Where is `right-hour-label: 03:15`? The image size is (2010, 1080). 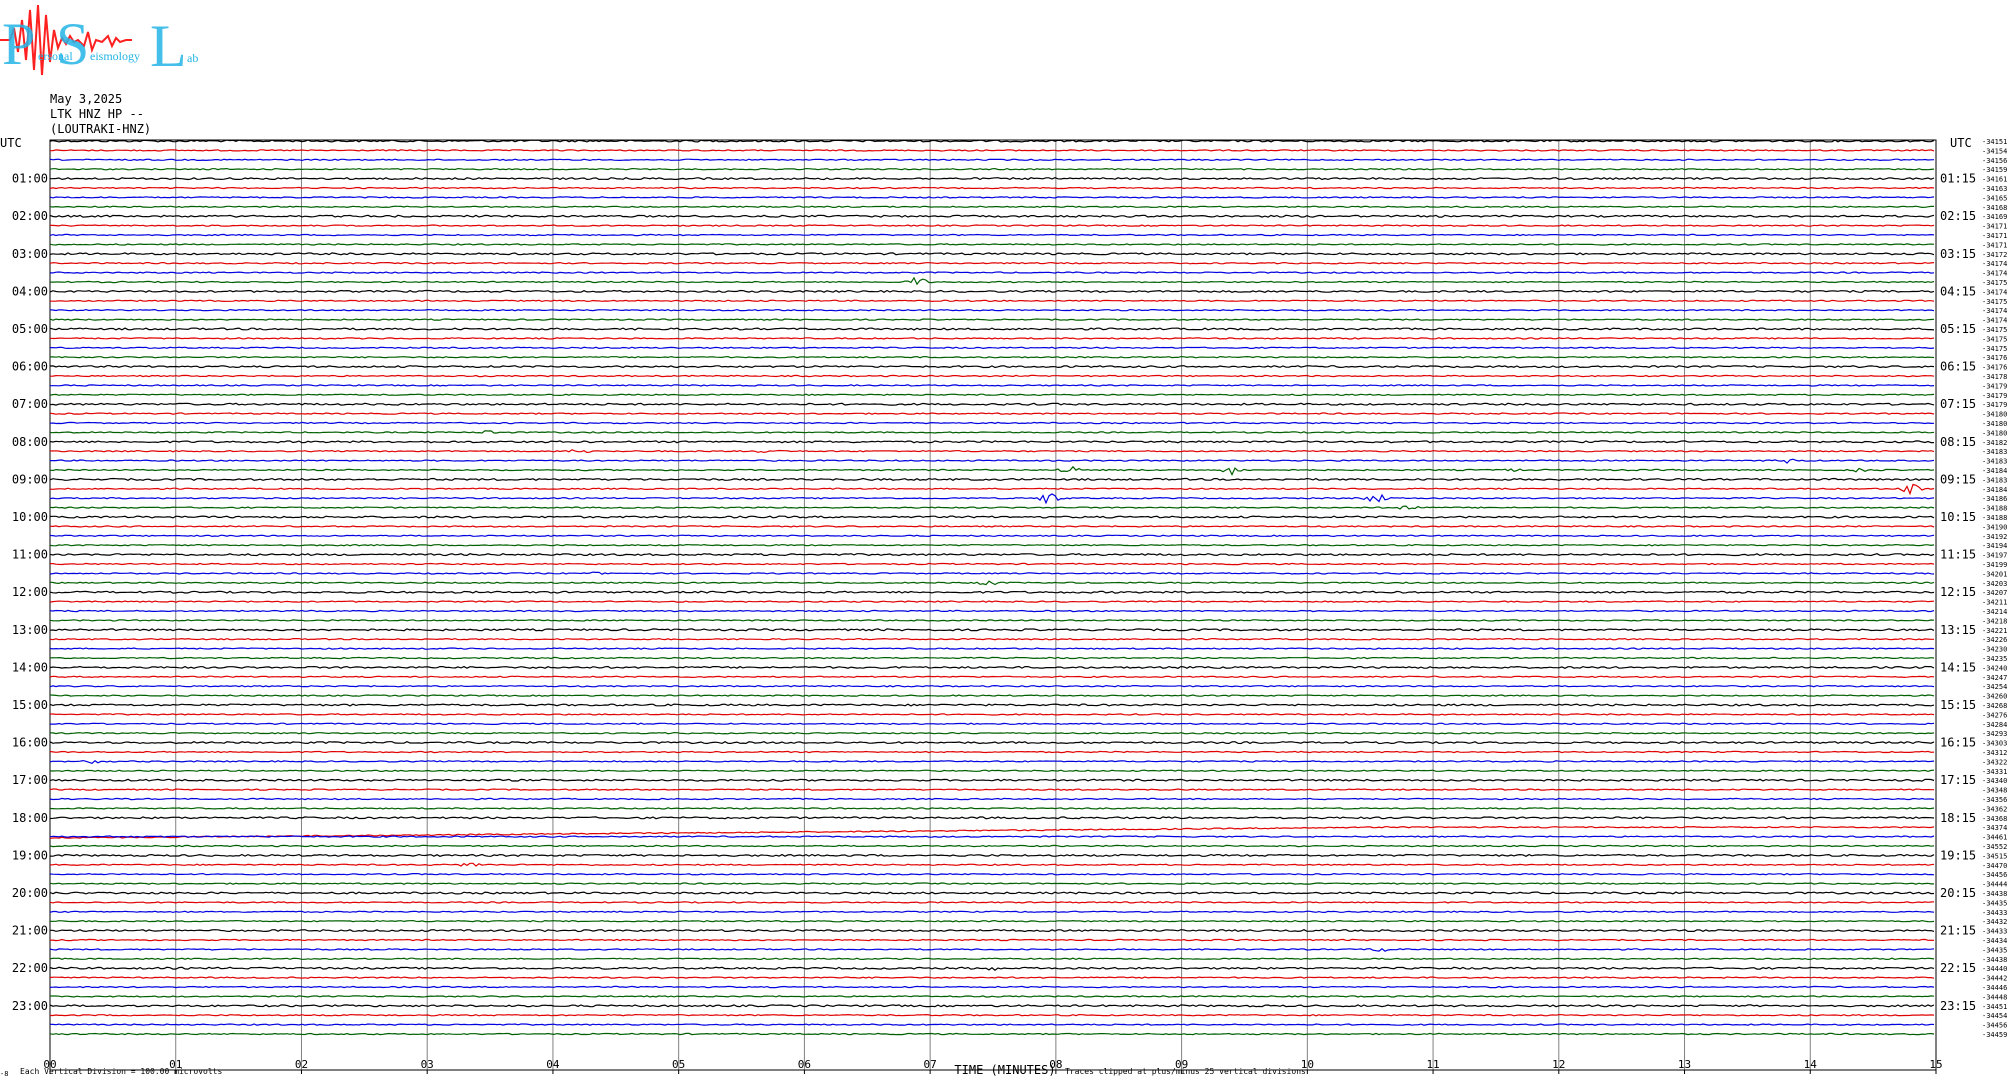
right-hour-label: 03:15 is located at coordinates (1958, 254).